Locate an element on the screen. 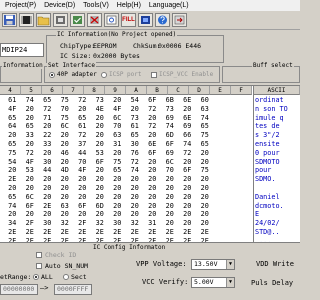  open-button is located at coordinates (43, 20).